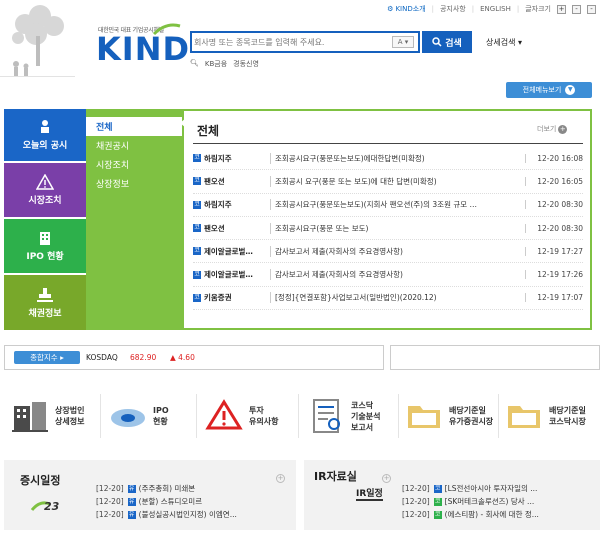 The width and height of the screenshot is (604, 544). I want to click on nav-bond-info: 채권정보, so click(45, 302).